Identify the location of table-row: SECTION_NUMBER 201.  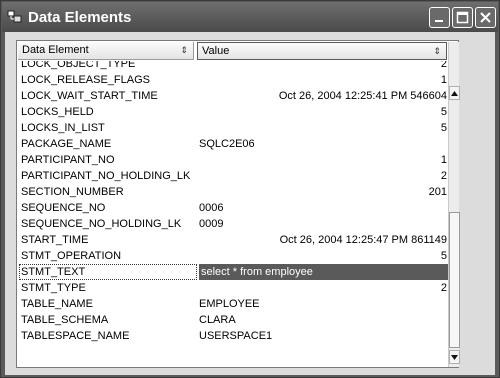
(233, 192).